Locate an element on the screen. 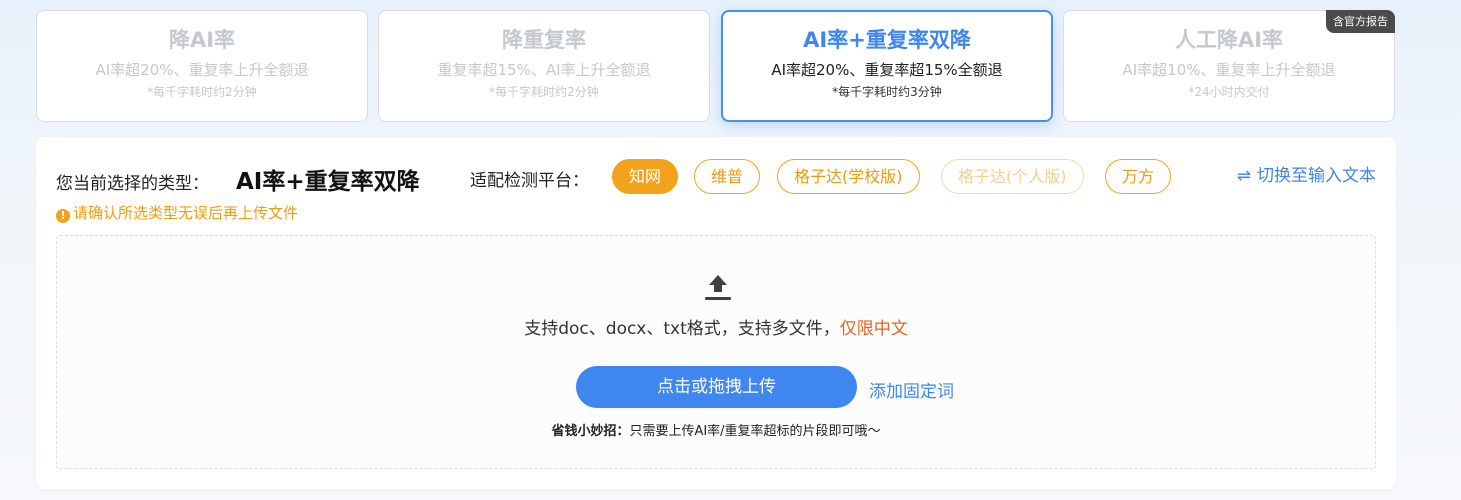 This screenshot has width=1461, height=500. official-report-badge: 含官方报告 is located at coordinates (1360, 21).